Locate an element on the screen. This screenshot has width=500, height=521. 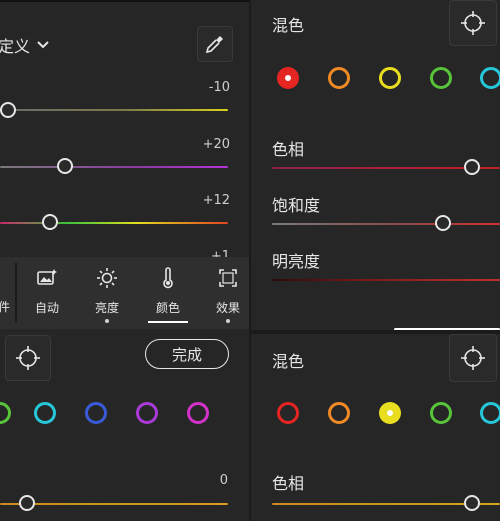
sun-icon is located at coordinates (107, 278).